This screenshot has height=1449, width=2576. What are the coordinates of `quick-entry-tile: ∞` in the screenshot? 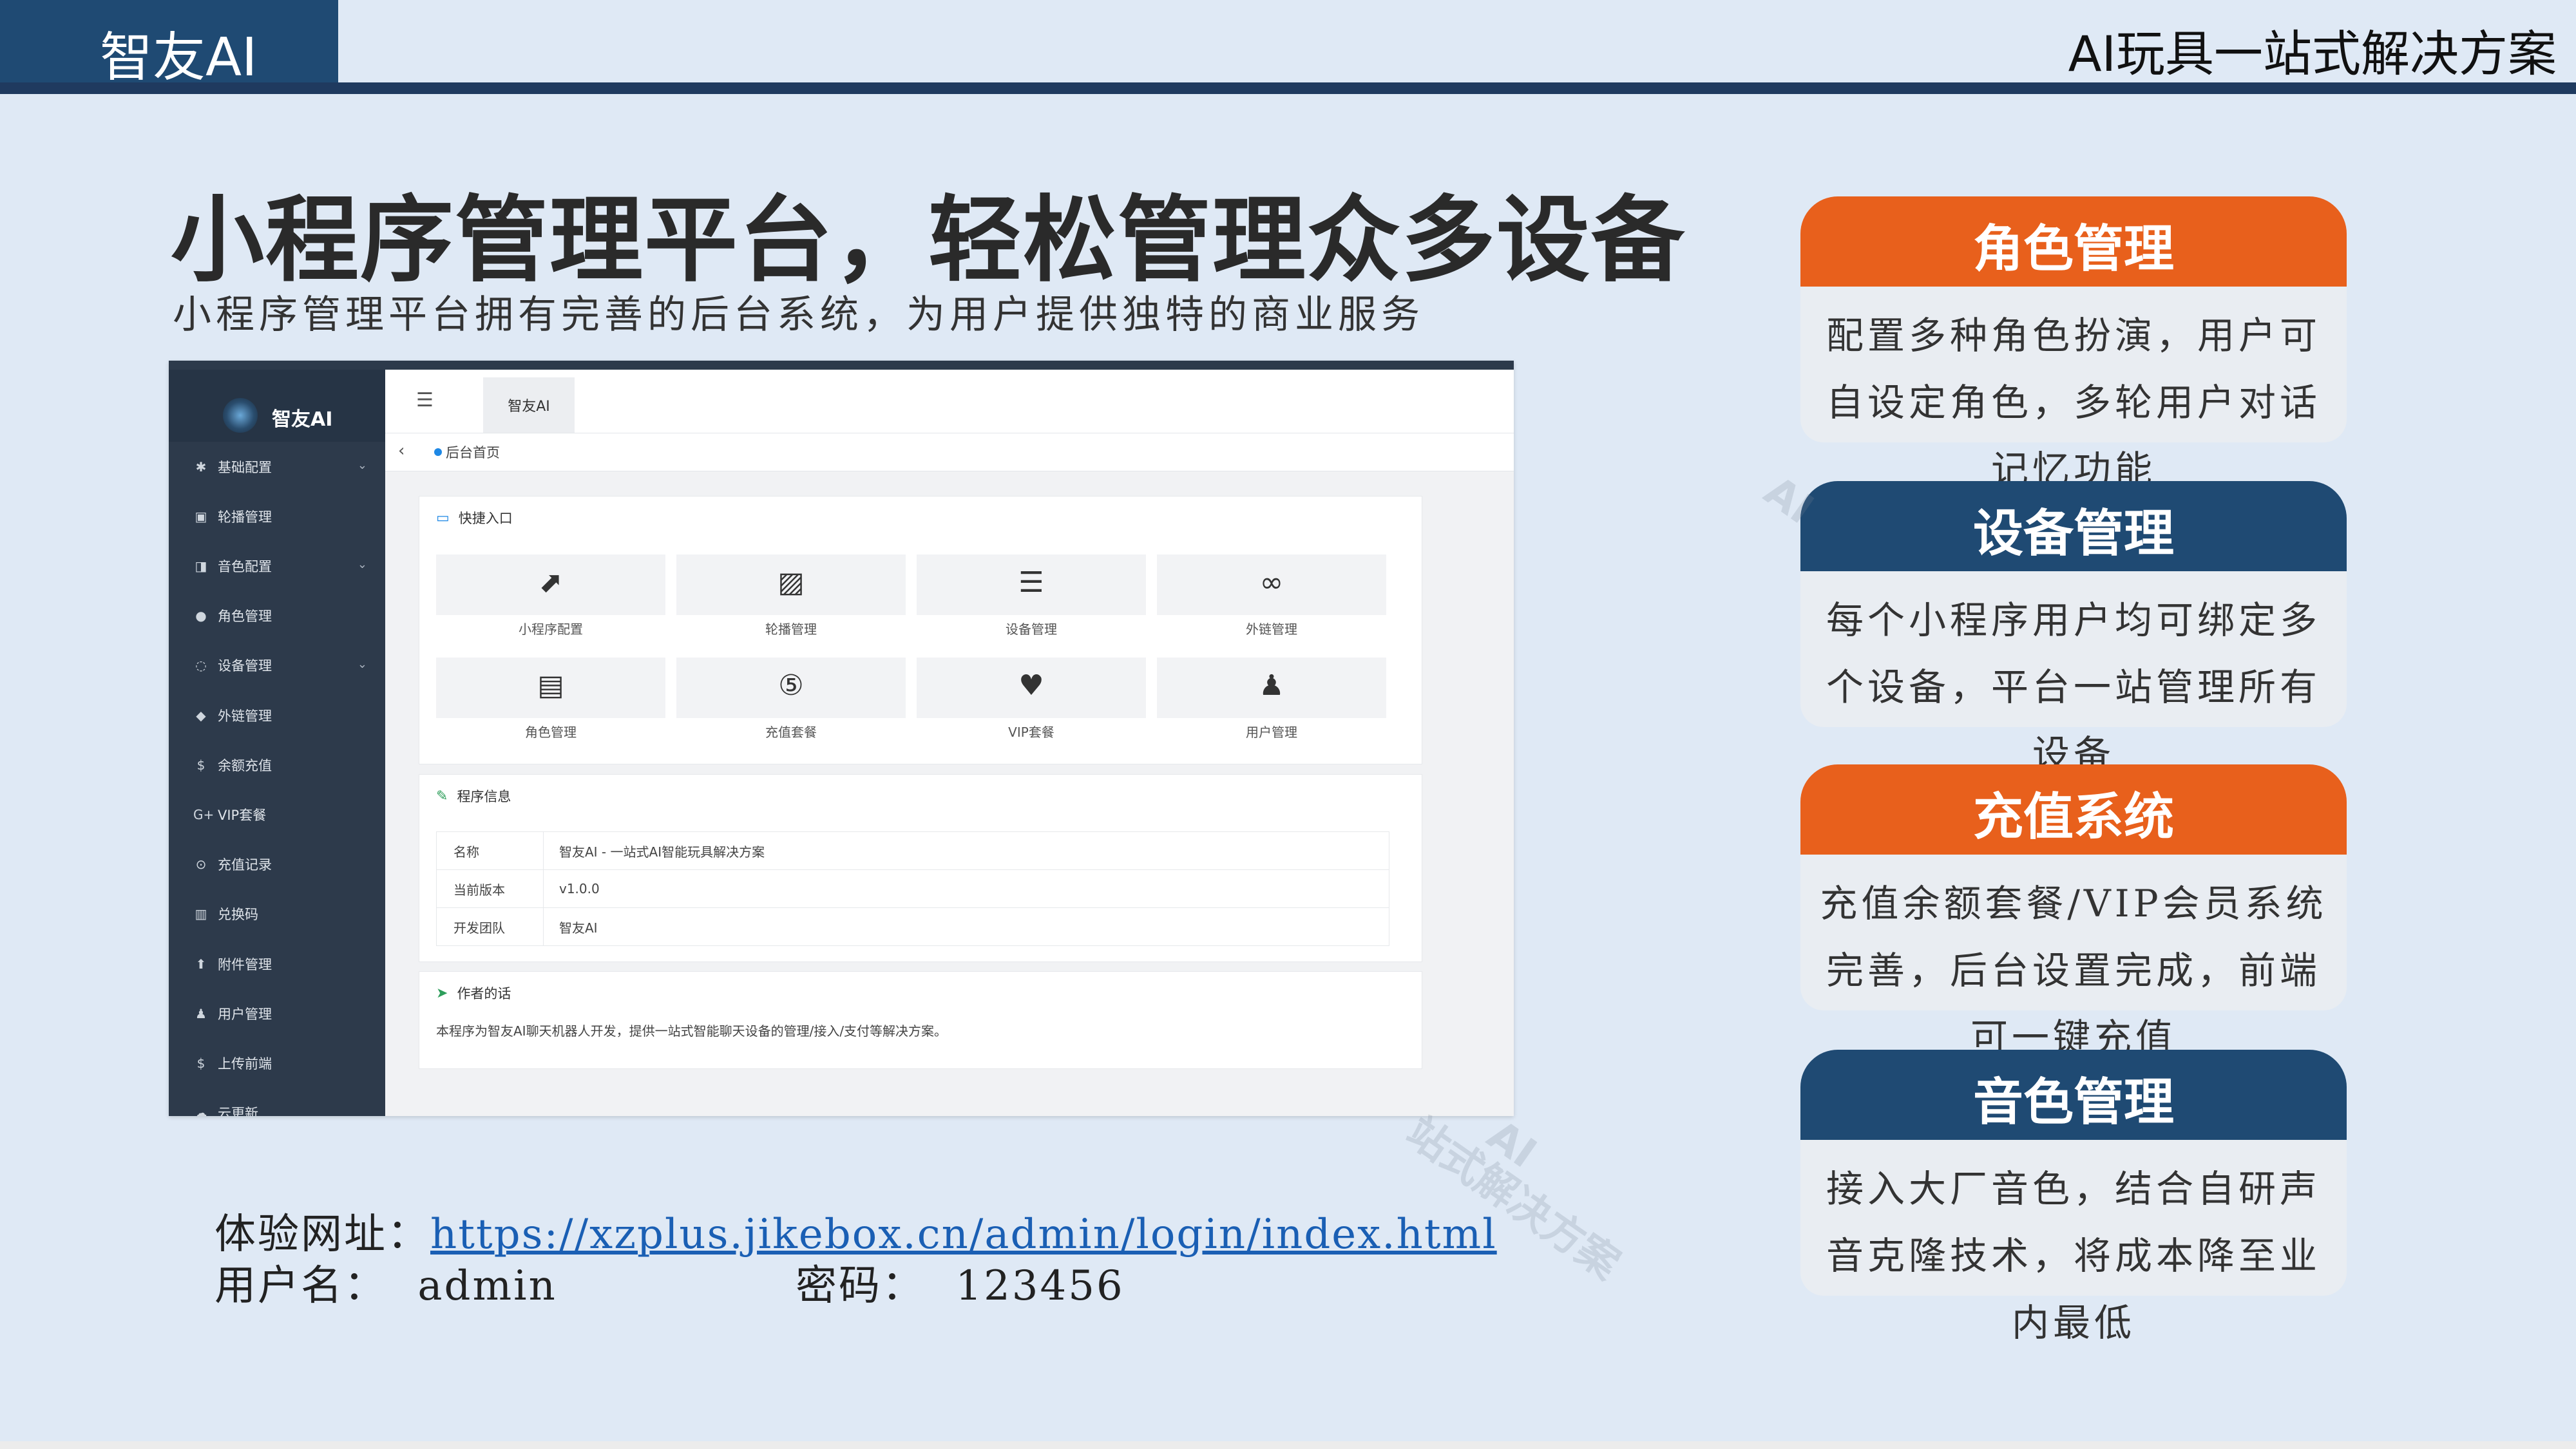 It's located at (1271, 585).